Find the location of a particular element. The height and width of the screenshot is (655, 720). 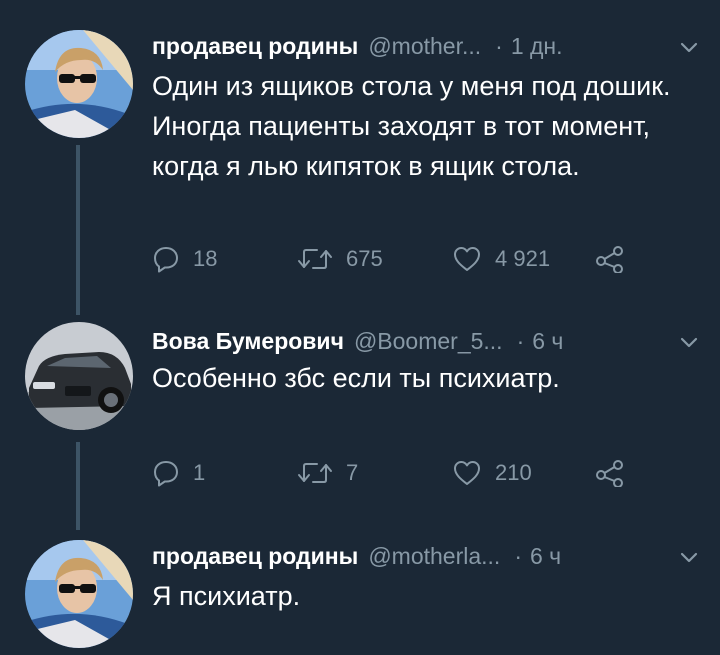

retweet-button: 675 is located at coordinates (340, 259).